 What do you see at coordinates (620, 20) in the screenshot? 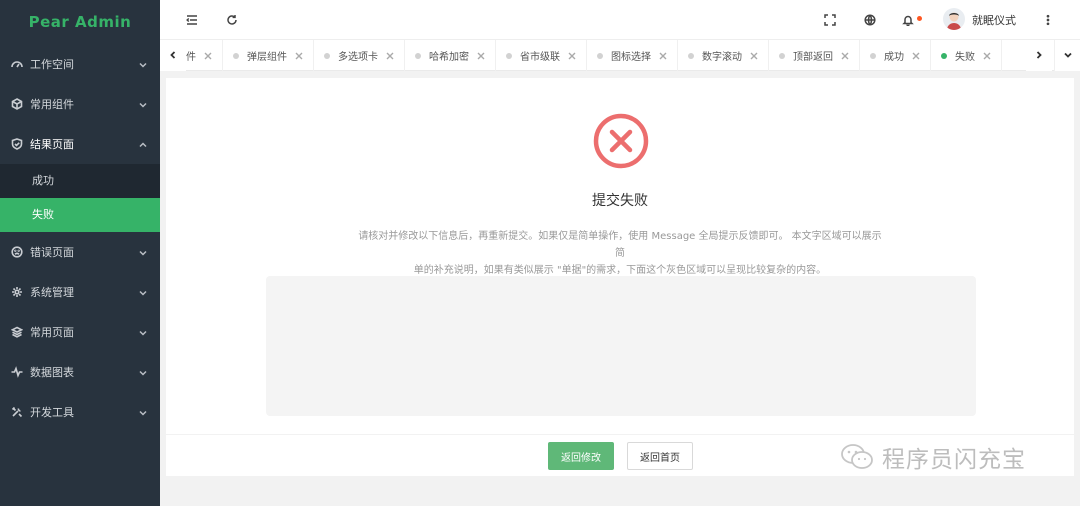
I see `top-header: 就眠仪式` at bounding box center [620, 20].